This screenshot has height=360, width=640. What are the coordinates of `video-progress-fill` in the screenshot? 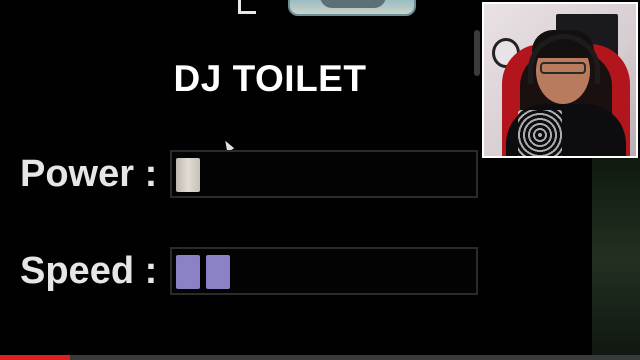 It's located at (35, 357).